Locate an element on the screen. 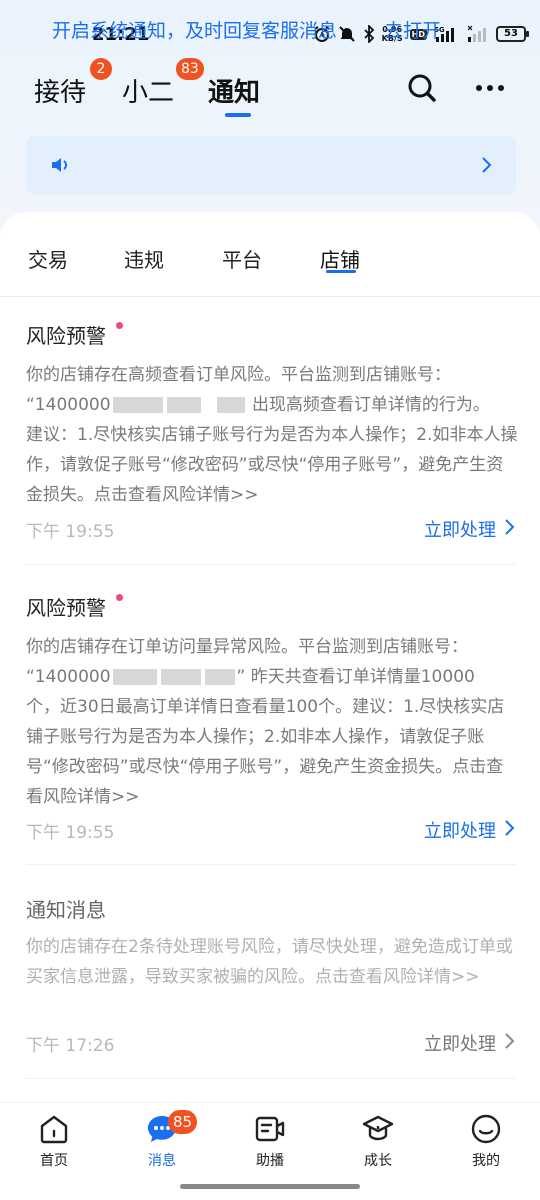 This screenshot has width=540, height=1200. nav-home: 首页 is located at coordinates (54, 1141).